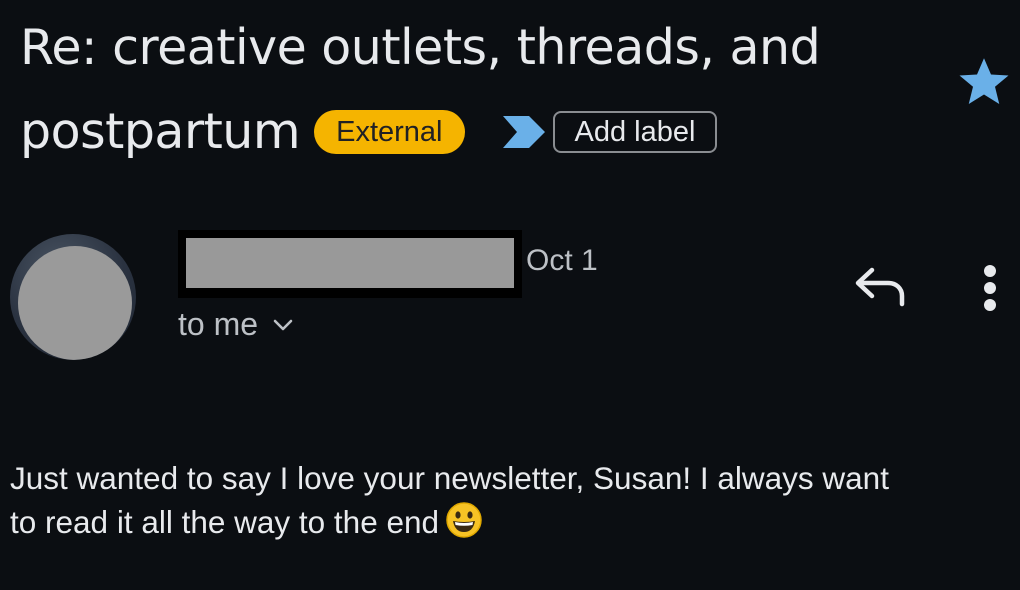  I want to click on body-line-2-row: to read it all the way to the end, so click(512, 525).